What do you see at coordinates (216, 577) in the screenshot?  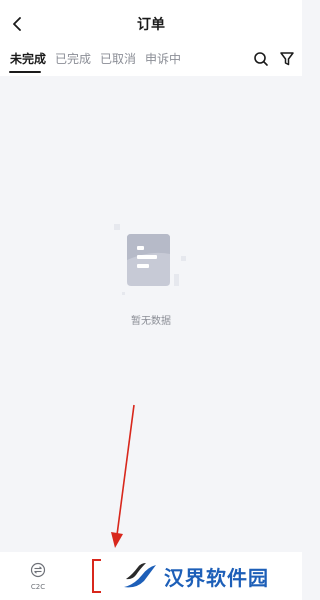 I see `watermark-text: 汉界软件园` at bounding box center [216, 577].